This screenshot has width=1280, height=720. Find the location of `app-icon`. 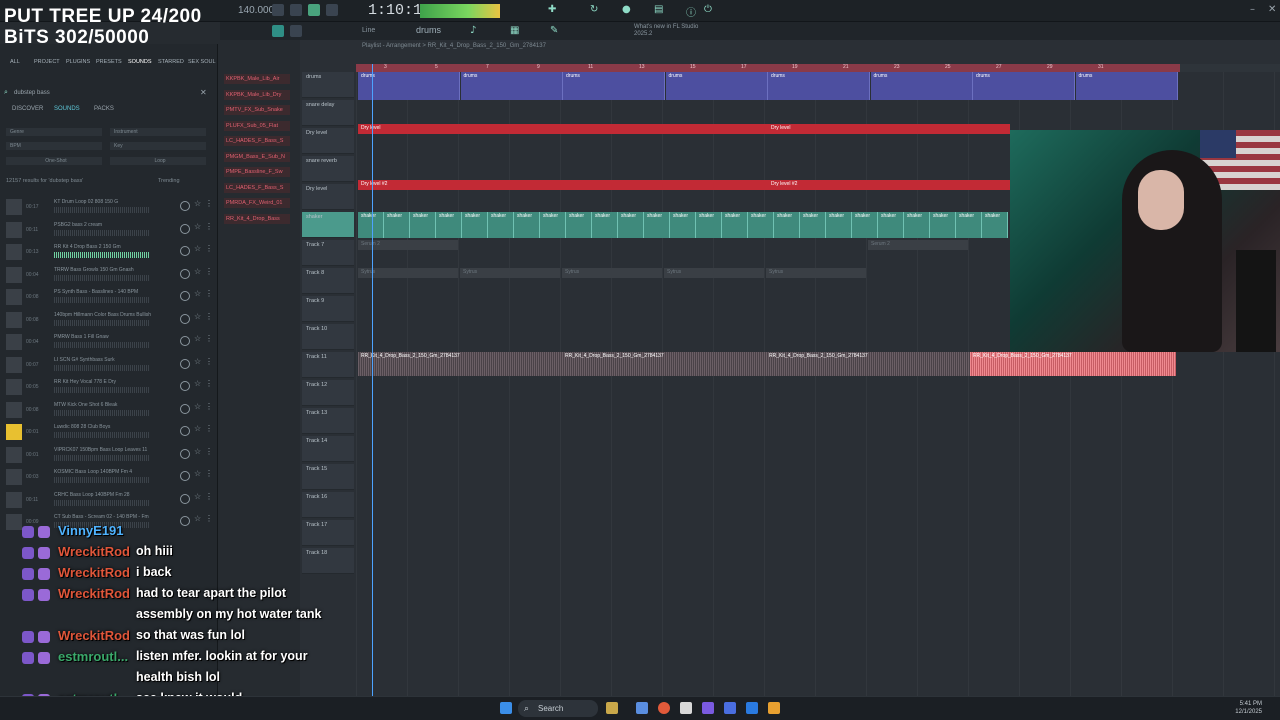

app-icon is located at coordinates (730, 708).